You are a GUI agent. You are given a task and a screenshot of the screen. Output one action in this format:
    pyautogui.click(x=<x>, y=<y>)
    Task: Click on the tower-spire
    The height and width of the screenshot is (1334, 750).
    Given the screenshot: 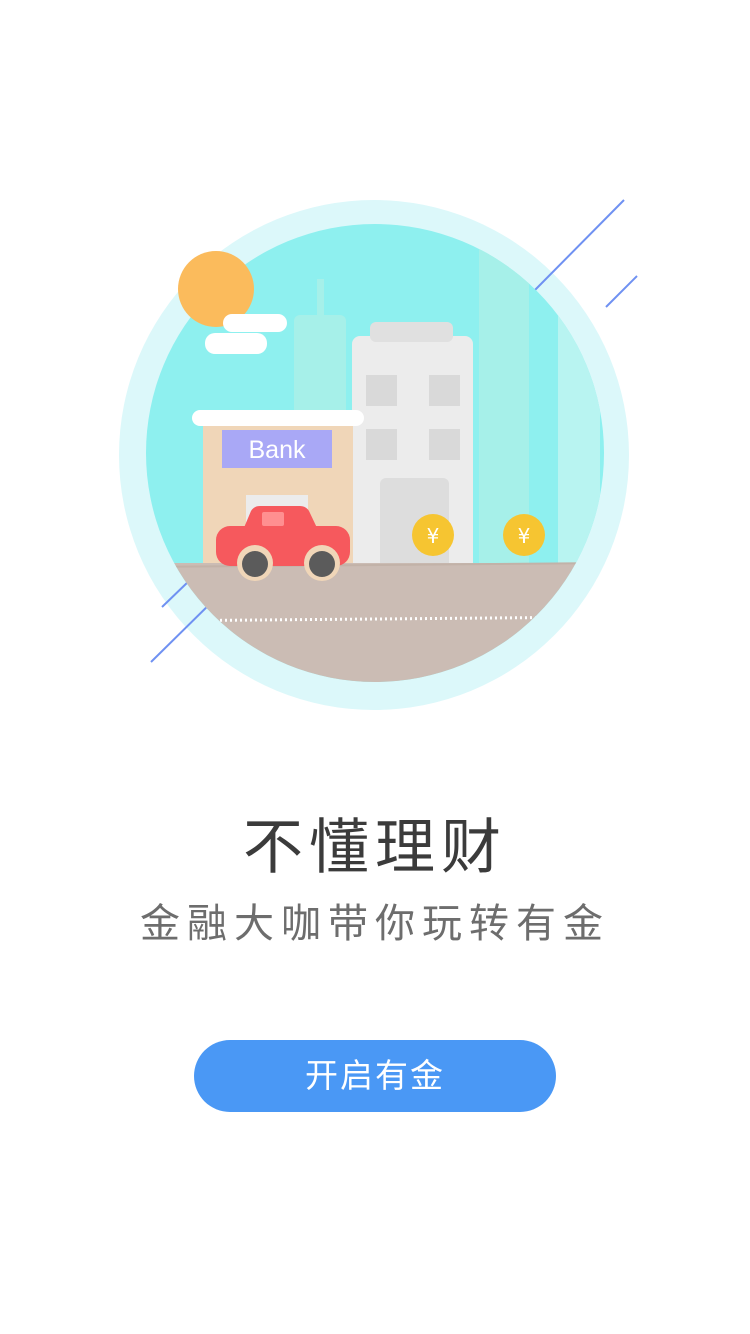 What is the action you would take?
    pyautogui.click(x=320, y=299)
    